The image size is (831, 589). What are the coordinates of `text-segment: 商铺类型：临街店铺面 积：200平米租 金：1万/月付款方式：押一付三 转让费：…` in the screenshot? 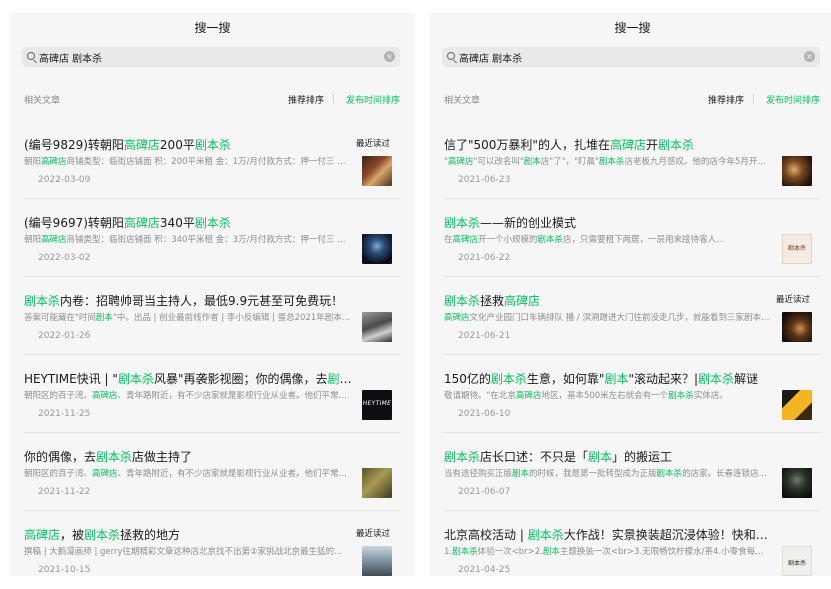 It's located at (209, 162).